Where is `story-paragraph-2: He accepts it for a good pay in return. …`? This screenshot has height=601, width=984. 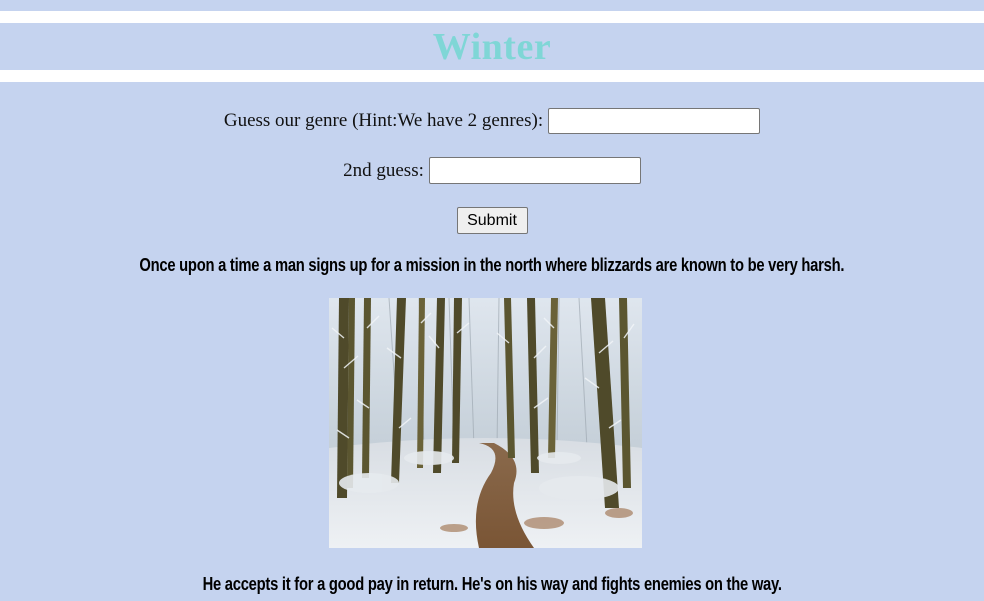
story-paragraph-2: He accepts it for a good pay in return. … is located at coordinates (492, 584).